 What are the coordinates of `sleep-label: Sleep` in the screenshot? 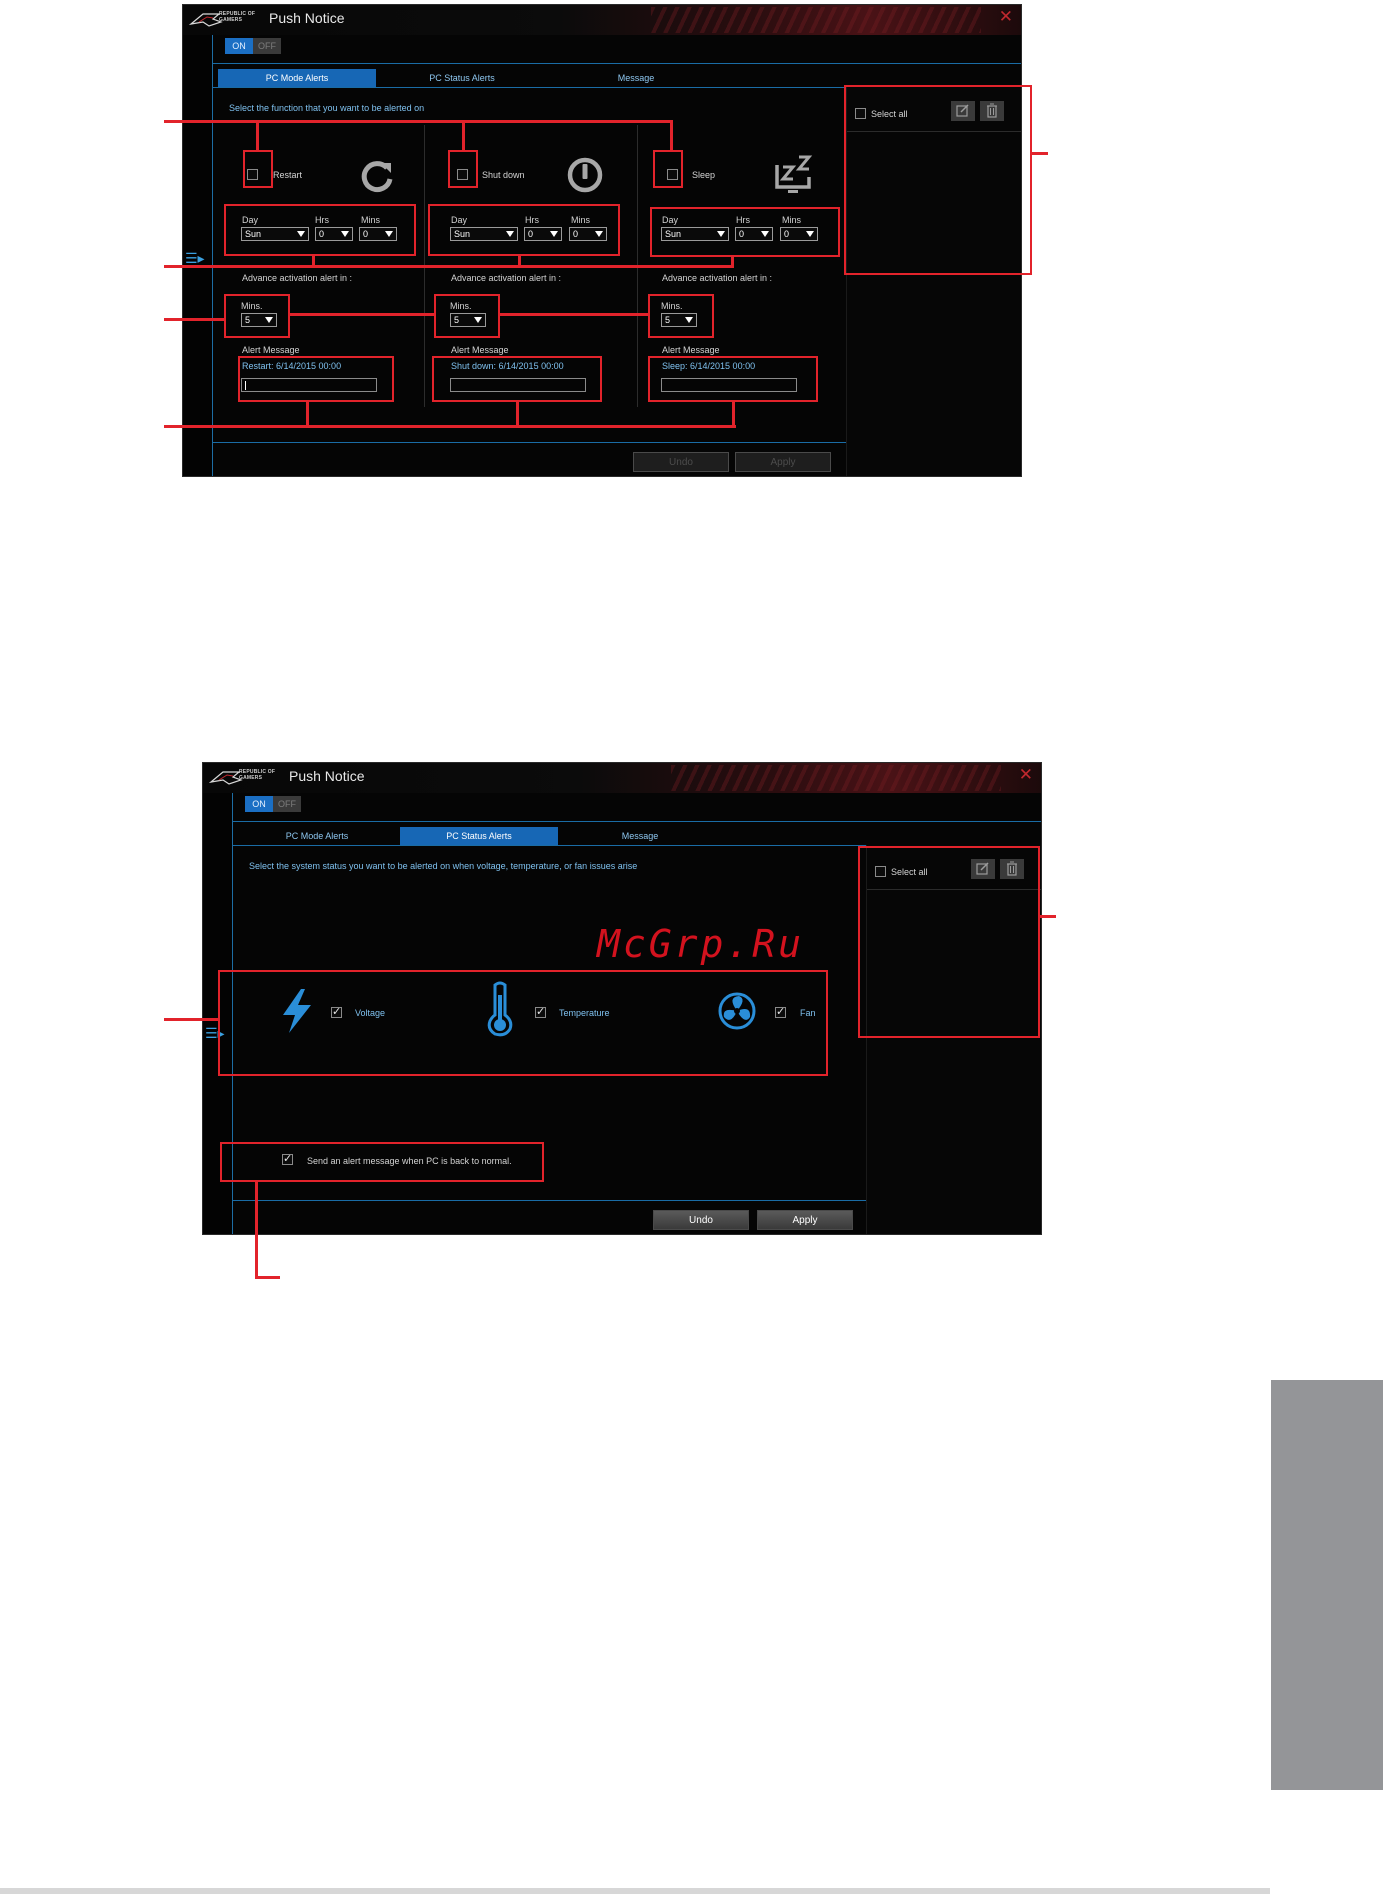 It's located at (704, 175).